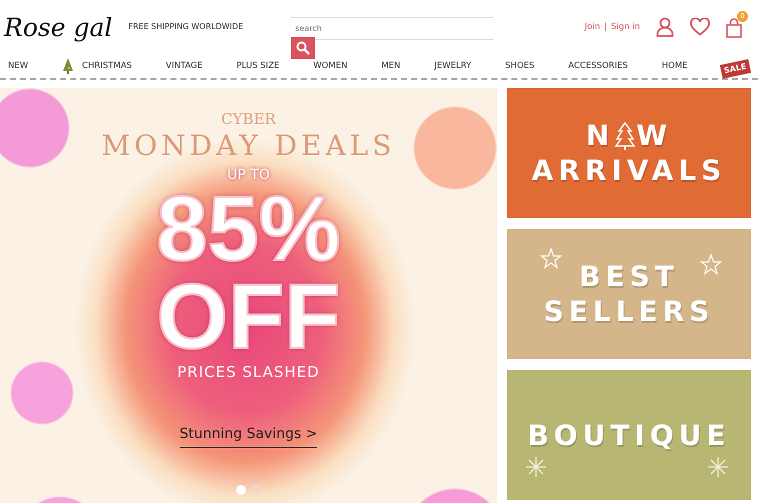 The height and width of the screenshot is (503, 758). Describe the element at coordinates (654, 135) in the screenshot. I see `banner-title: W` at that location.